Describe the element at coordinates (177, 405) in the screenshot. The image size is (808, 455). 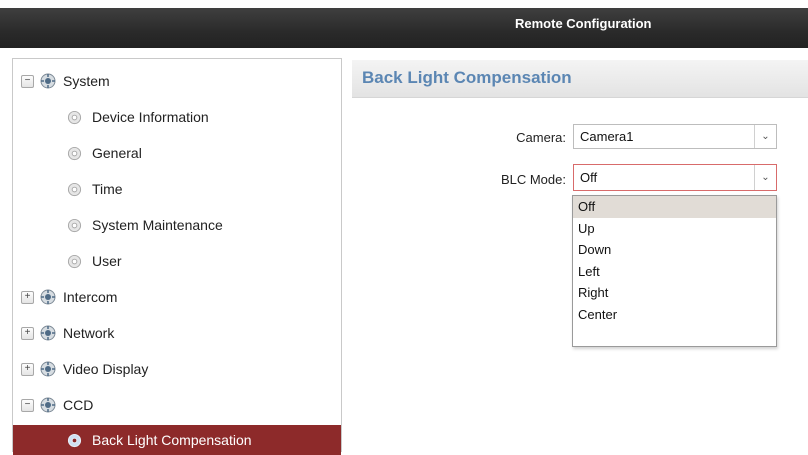
I see `tree-node-ccd: − CCD` at that location.